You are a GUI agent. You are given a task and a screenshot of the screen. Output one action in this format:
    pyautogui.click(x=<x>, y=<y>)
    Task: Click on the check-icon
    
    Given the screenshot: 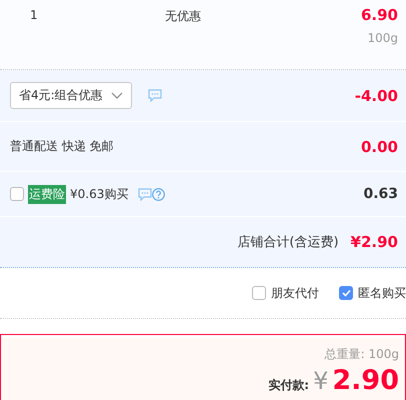 What is the action you would take?
    pyautogui.click(x=346, y=293)
    